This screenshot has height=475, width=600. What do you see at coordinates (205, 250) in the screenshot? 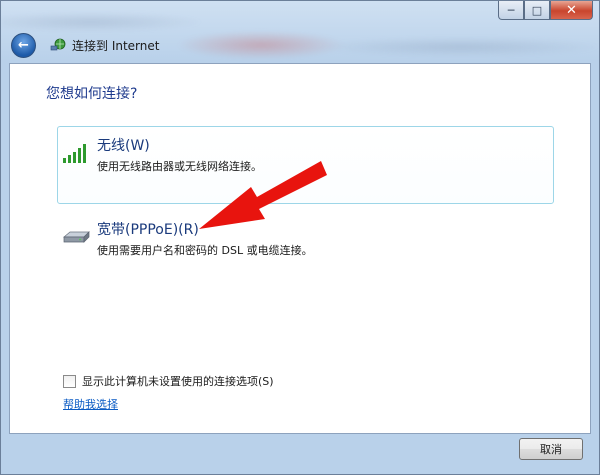
I see `option-description: 使用需要用户名和密码的 DSL 或电缆连接。` at bounding box center [205, 250].